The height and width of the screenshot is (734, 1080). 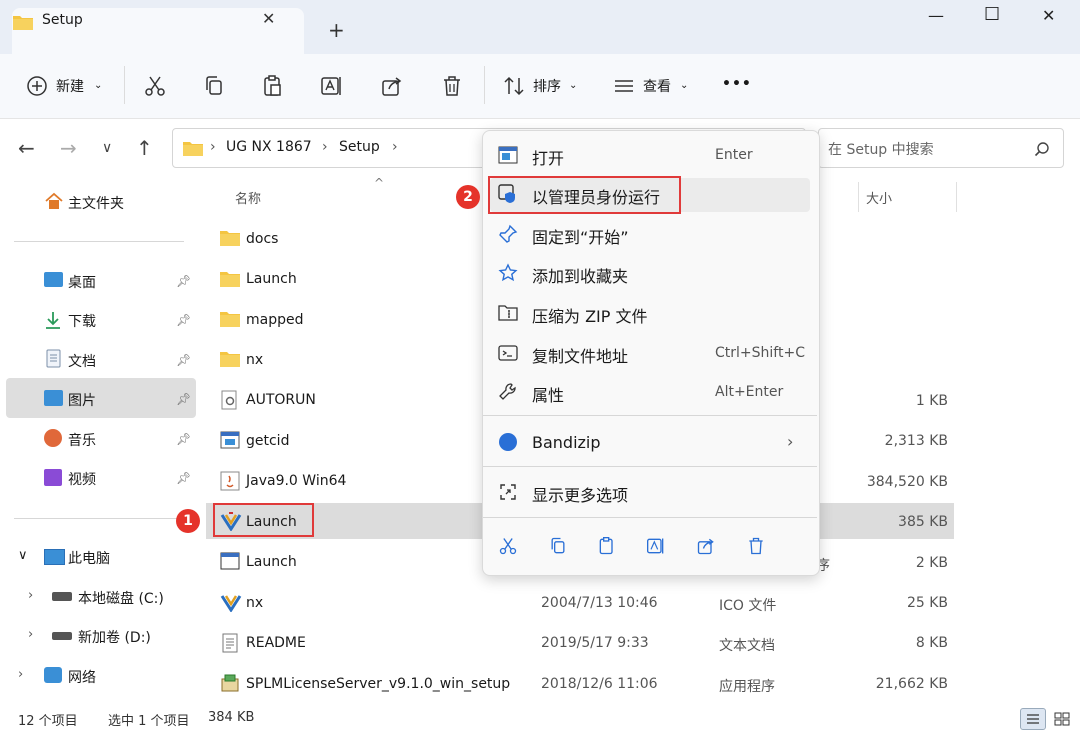 What do you see at coordinates (124, 85) in the screenshot?
I see `toolbar-divider` at bounding box center [124, 85].